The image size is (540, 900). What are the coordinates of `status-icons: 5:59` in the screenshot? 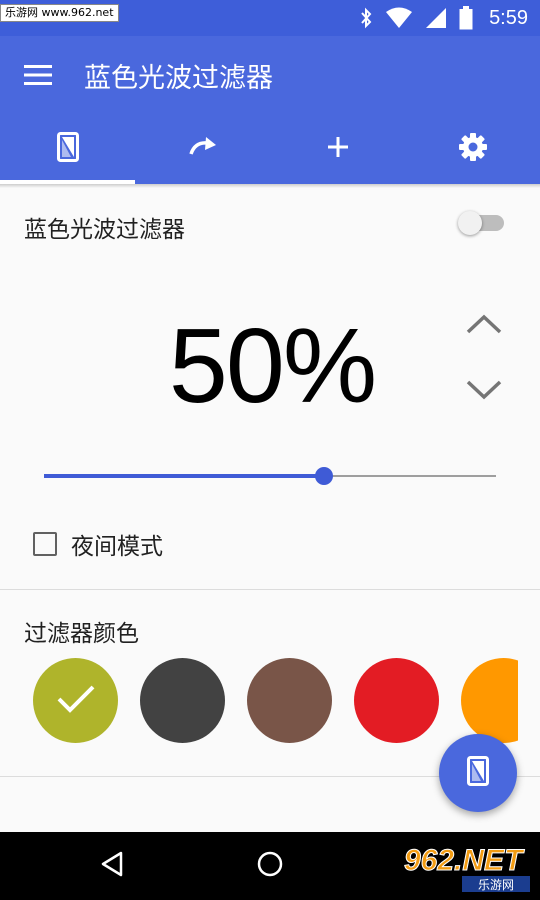 It's located at (443, 18).